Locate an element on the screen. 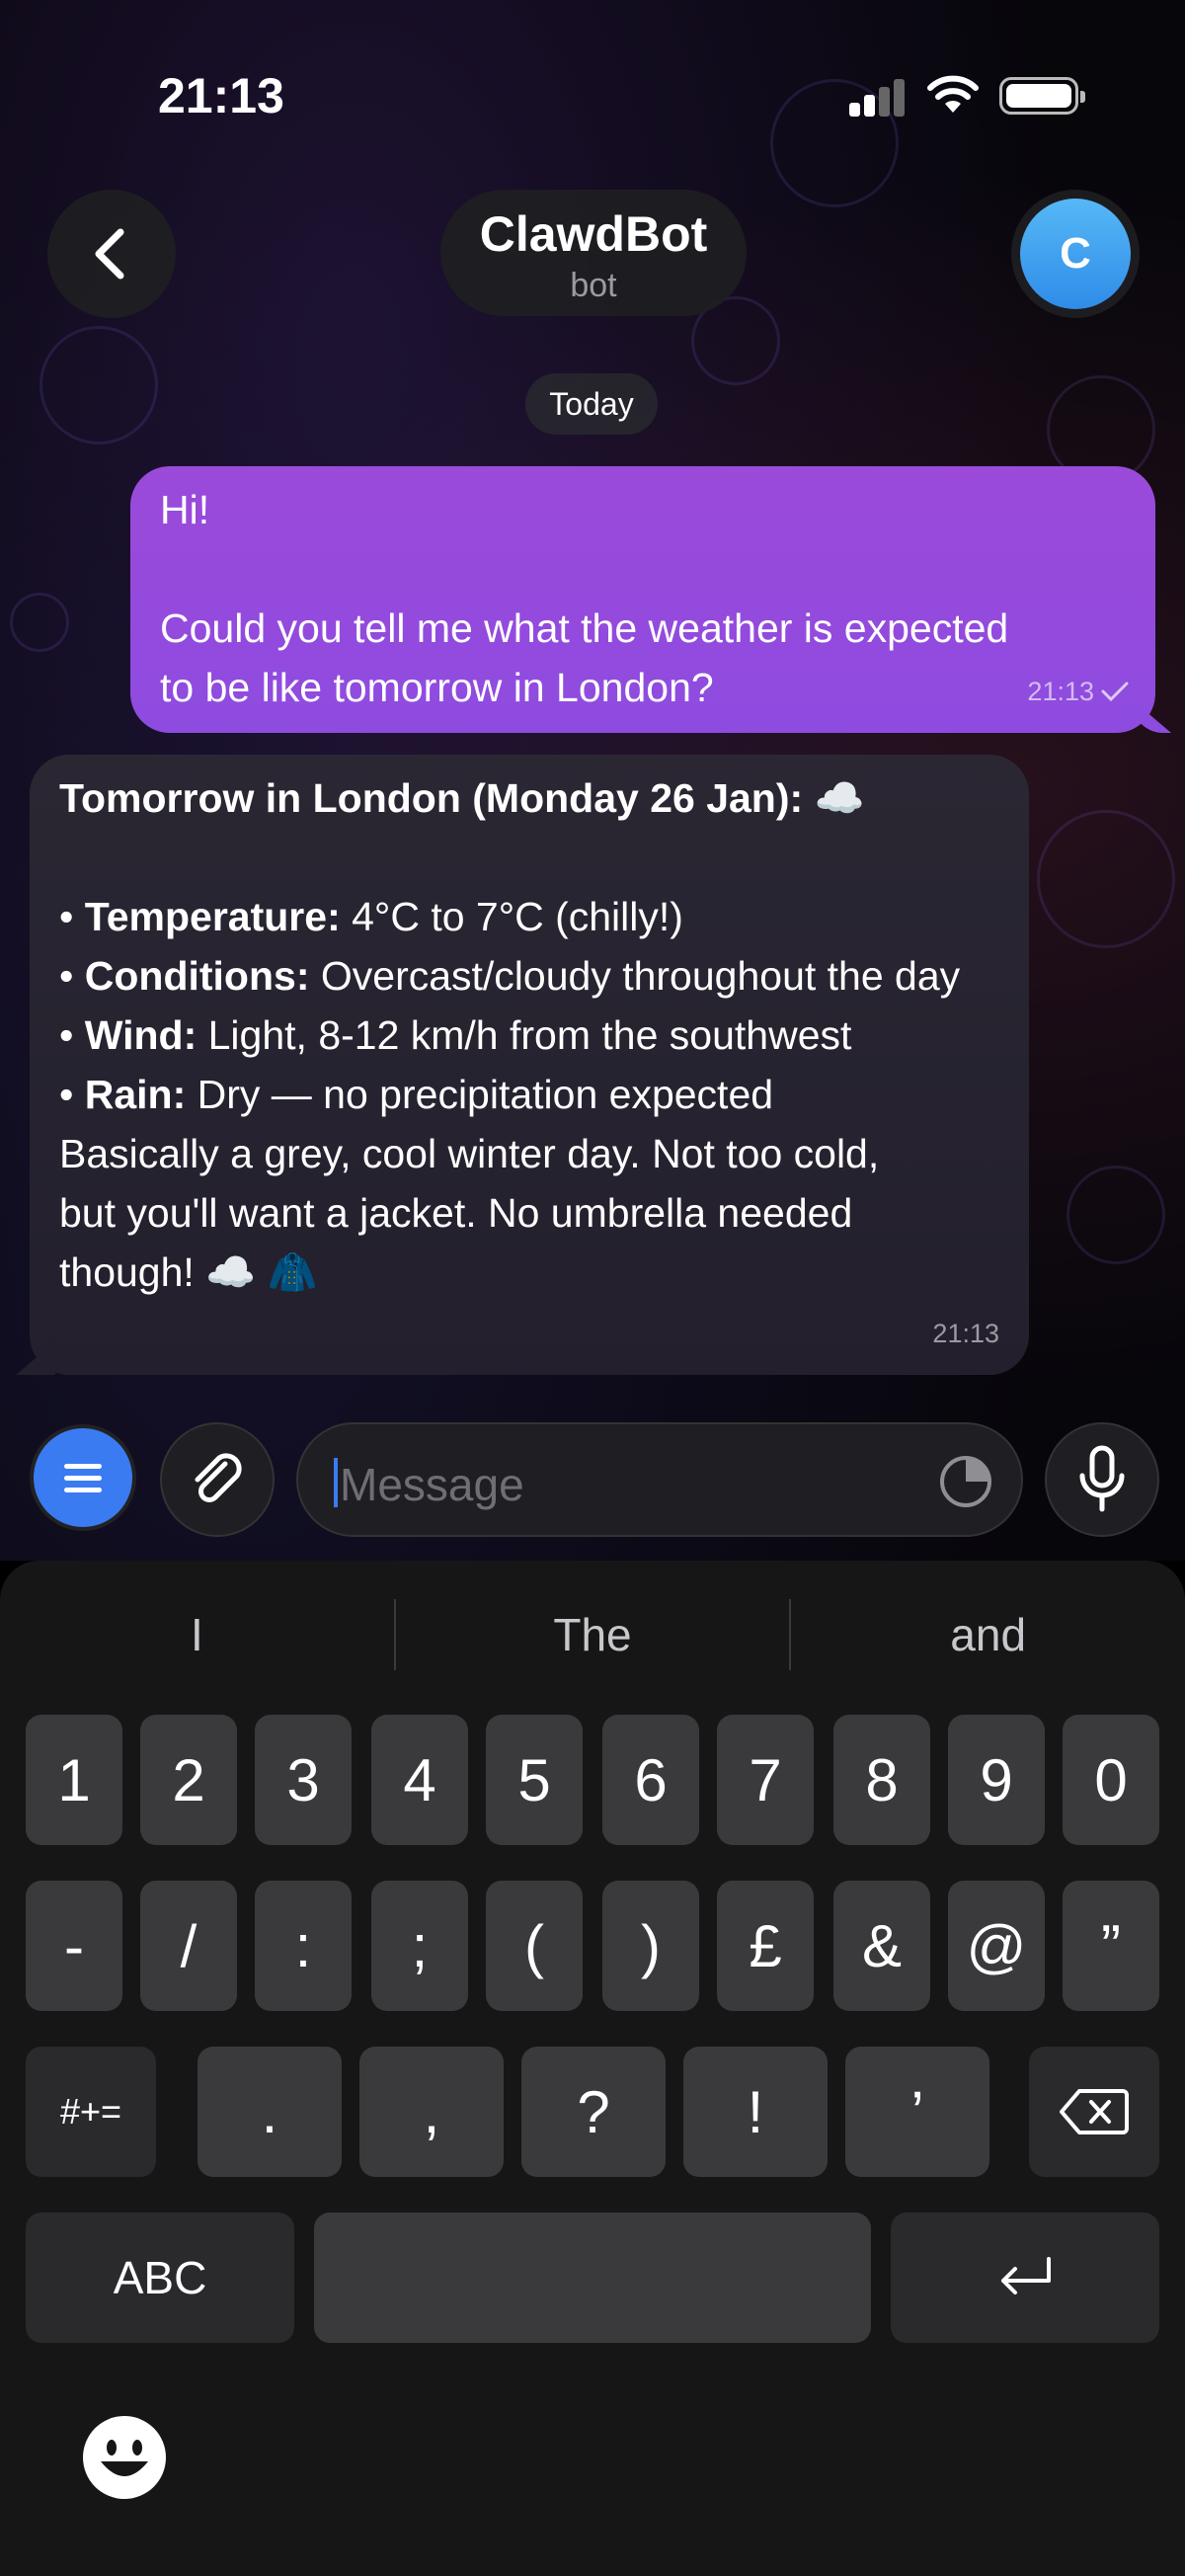  backspace-icon is located at coordinates (1094, 2111).